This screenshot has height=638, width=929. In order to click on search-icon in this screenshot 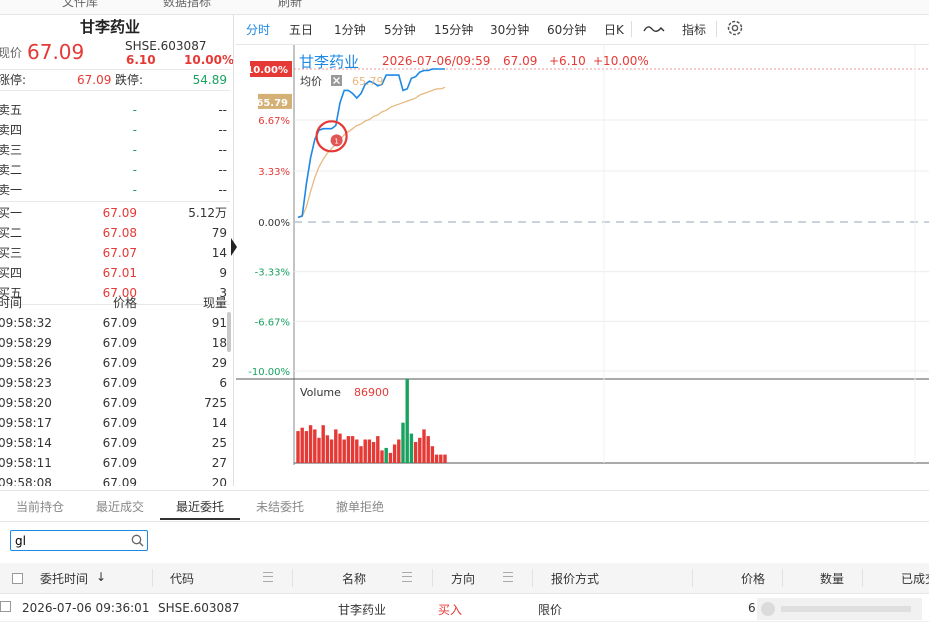, I will do `click(137, 540)`.